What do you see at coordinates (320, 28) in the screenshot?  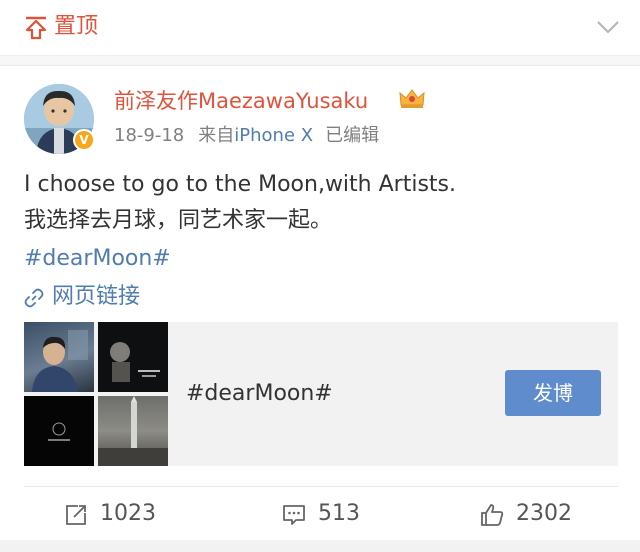 I see `pin-bar: 置顶` at bounding box center [320, 28].